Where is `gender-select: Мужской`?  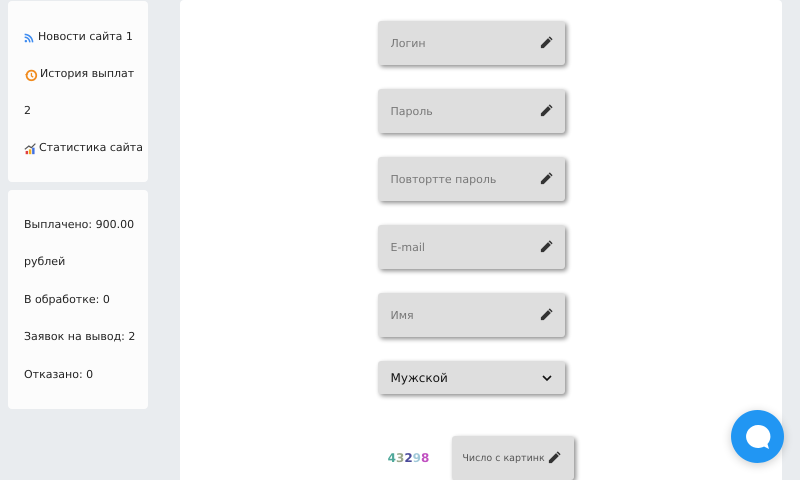 gender-select: Мужской is located at coordinates (471, 377).